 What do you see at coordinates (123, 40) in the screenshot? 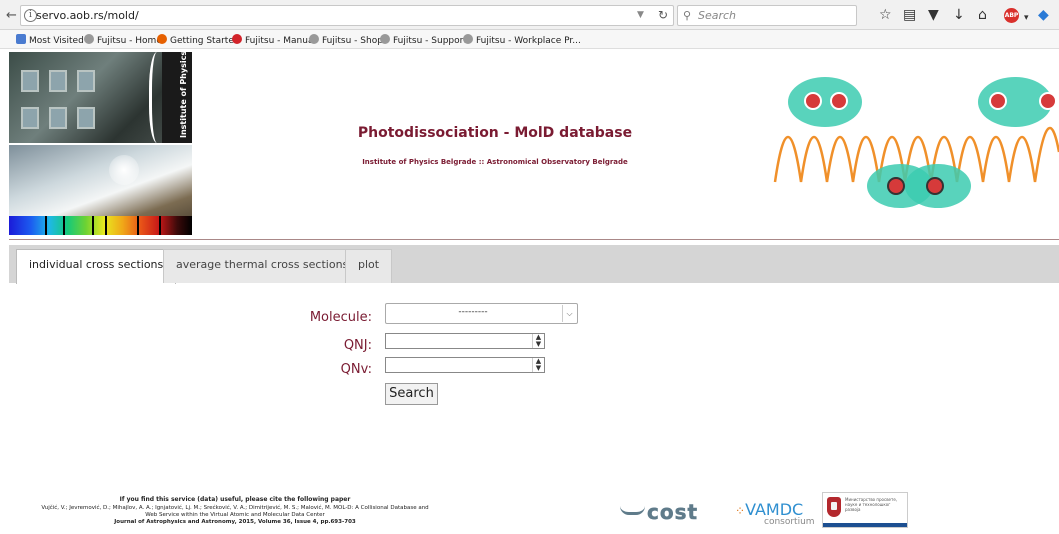
I see `bookmark-fujitsu-home: Fujitsu - Home` at bounding box center [123, 40].